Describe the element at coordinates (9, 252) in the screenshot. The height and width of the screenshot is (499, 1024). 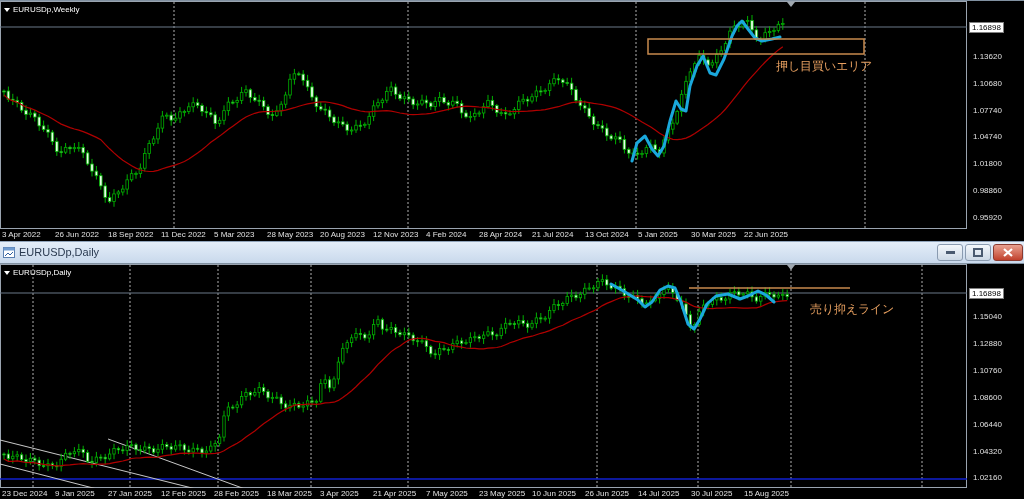
I see `chart-window-icon` at that location.